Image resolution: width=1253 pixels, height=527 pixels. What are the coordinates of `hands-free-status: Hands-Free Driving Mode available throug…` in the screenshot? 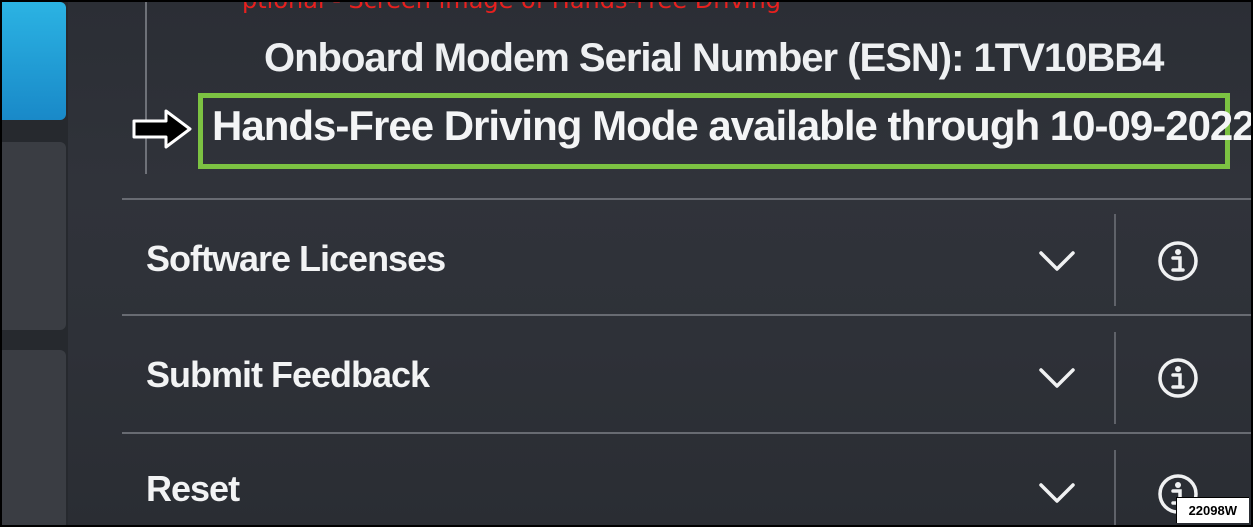 It's located at (732, 125).